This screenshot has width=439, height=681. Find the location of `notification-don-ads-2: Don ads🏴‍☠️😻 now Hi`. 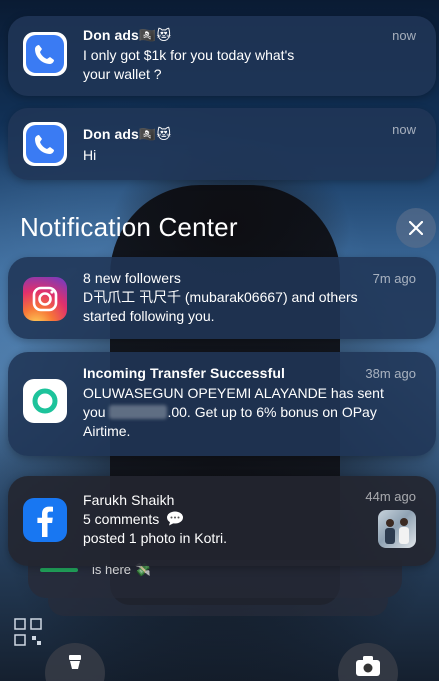

notification-don-ads-2: Don ads🏴‍☠️😻 now Hi is located at coordinates (222, 144).